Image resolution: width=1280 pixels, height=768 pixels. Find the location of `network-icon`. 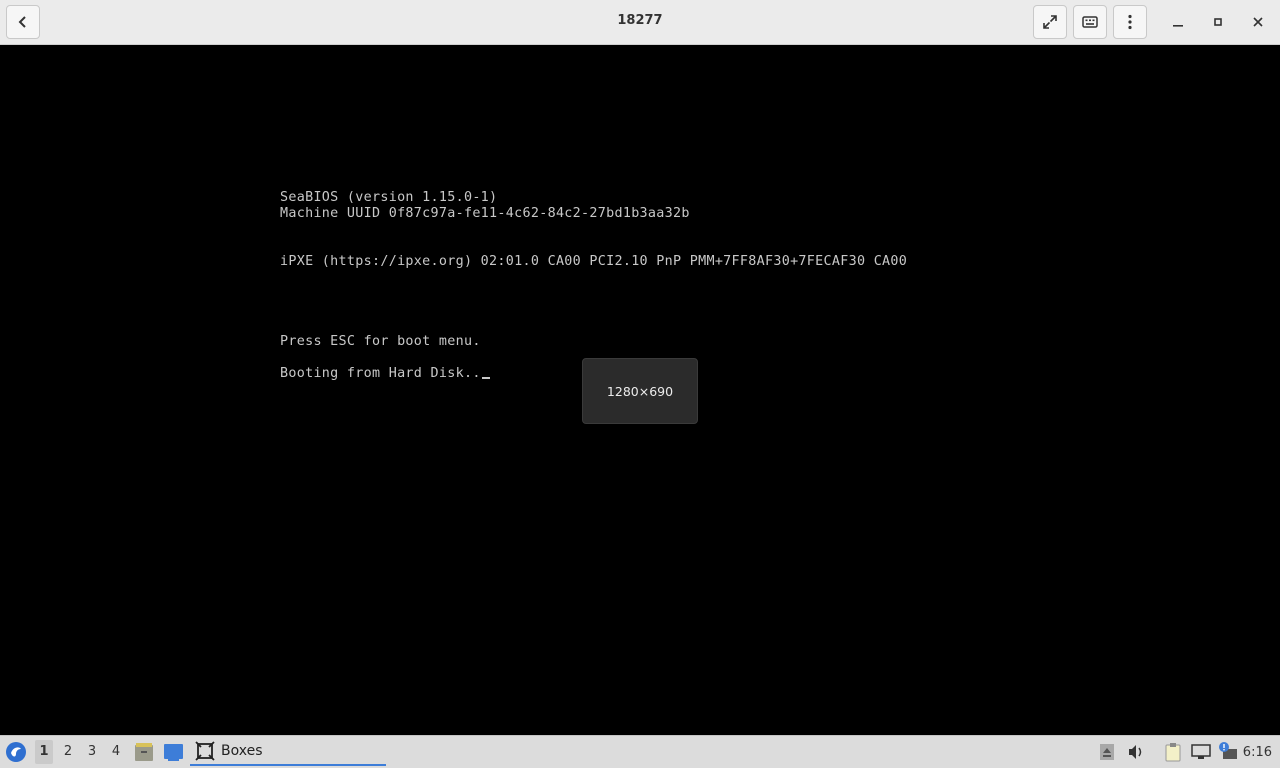

network-icon is located at coordinates (1201, 751).